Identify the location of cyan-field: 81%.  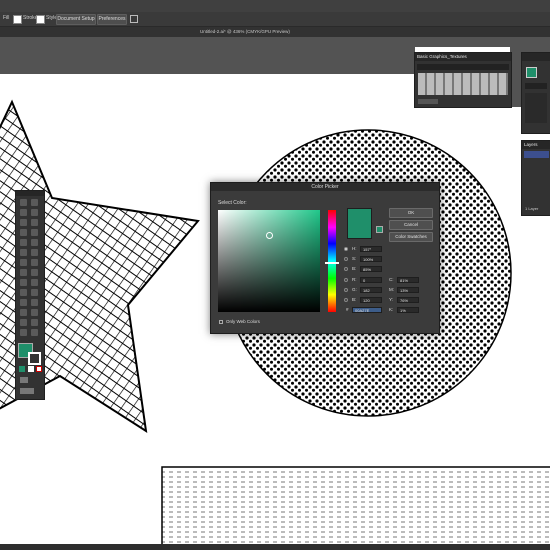
(408, 280).